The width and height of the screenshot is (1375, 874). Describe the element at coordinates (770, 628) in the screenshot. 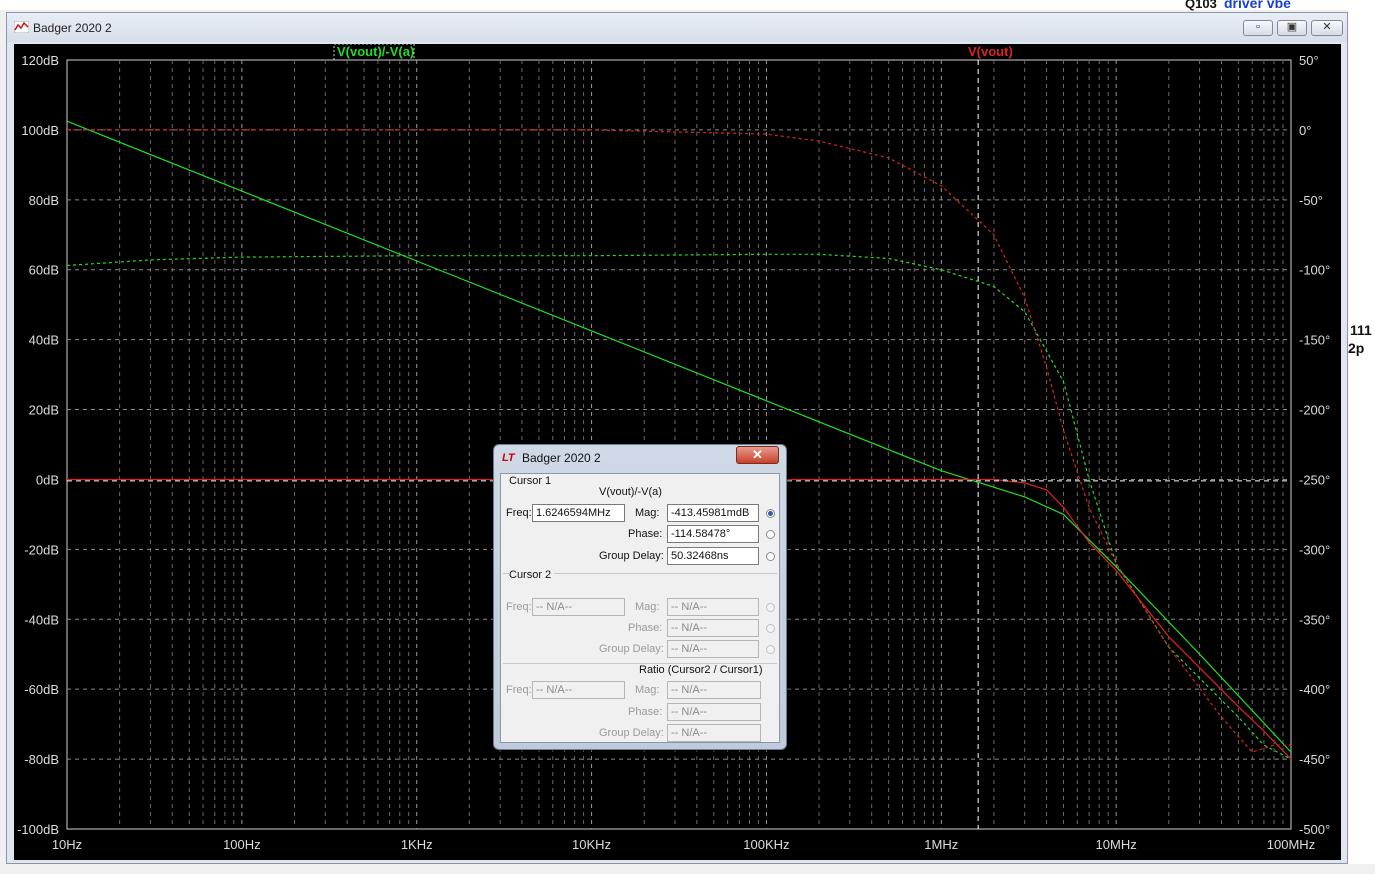

I see `cursor2-phase-radio` at that location.